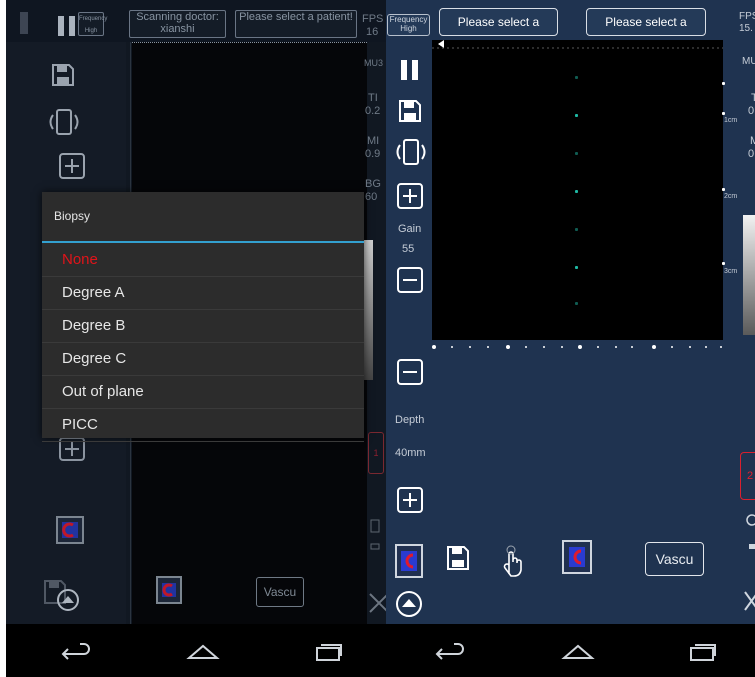 This screenshot has width=755, height=677. Describe the element at coordinates (410, 280) in the screenshot. I see `gain-minus-icon` at that location.